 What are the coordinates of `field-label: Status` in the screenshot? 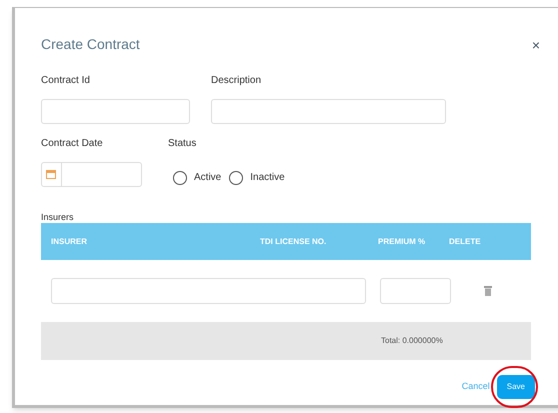 It's located at (183, 144).